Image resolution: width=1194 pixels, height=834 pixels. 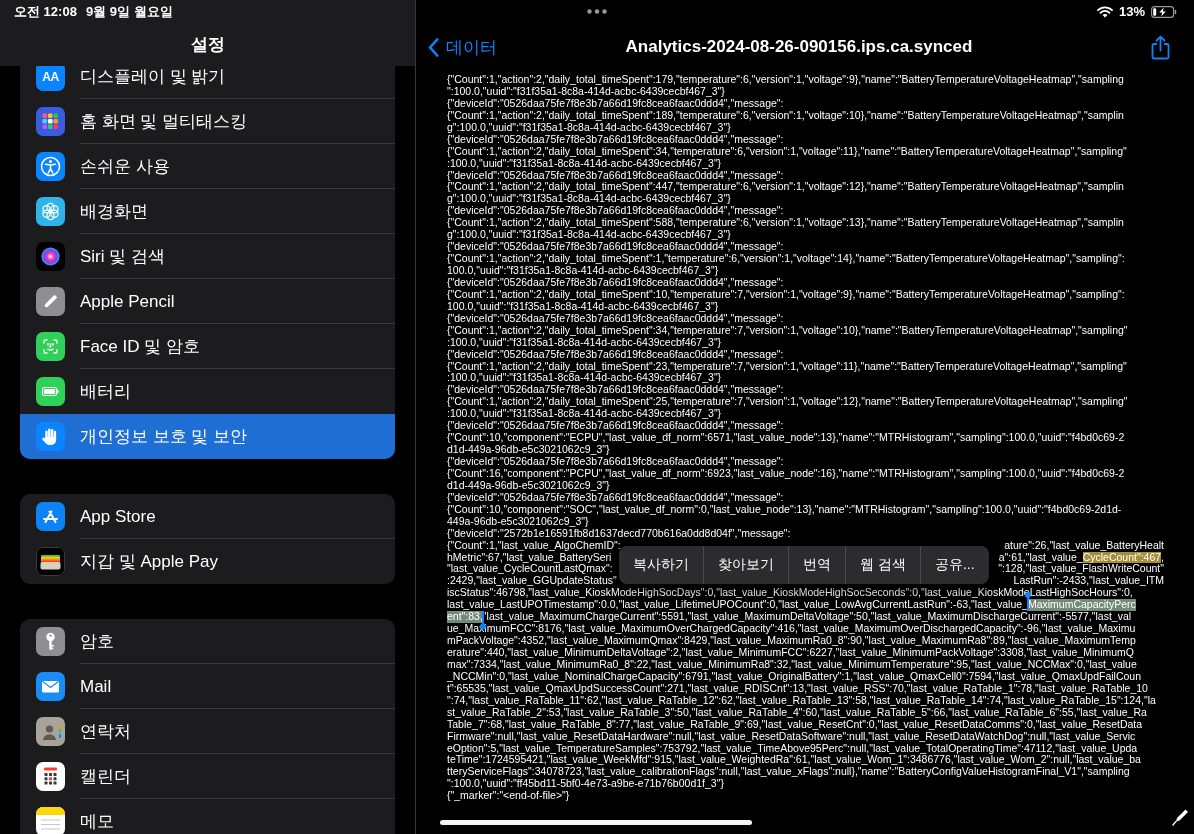 I want to click on json-text: {"Count":16,"component":"PCPU","last_value_df_norm":6923,"last_value_node":16},"name":"MTRHistogram","sampling":100.0,"uuid":"f4bd0c69-2, so click(x=786, y=473).